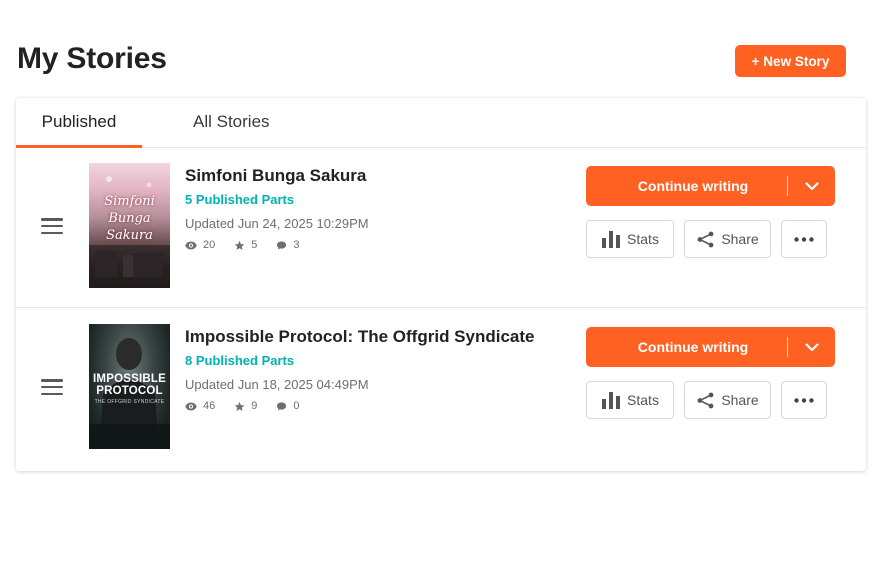 The height and width of the screenshot is (587, 881). I want to click on updated-timestamp: Updated Jun 24, 2025 10:29PM, so click(277, 223).